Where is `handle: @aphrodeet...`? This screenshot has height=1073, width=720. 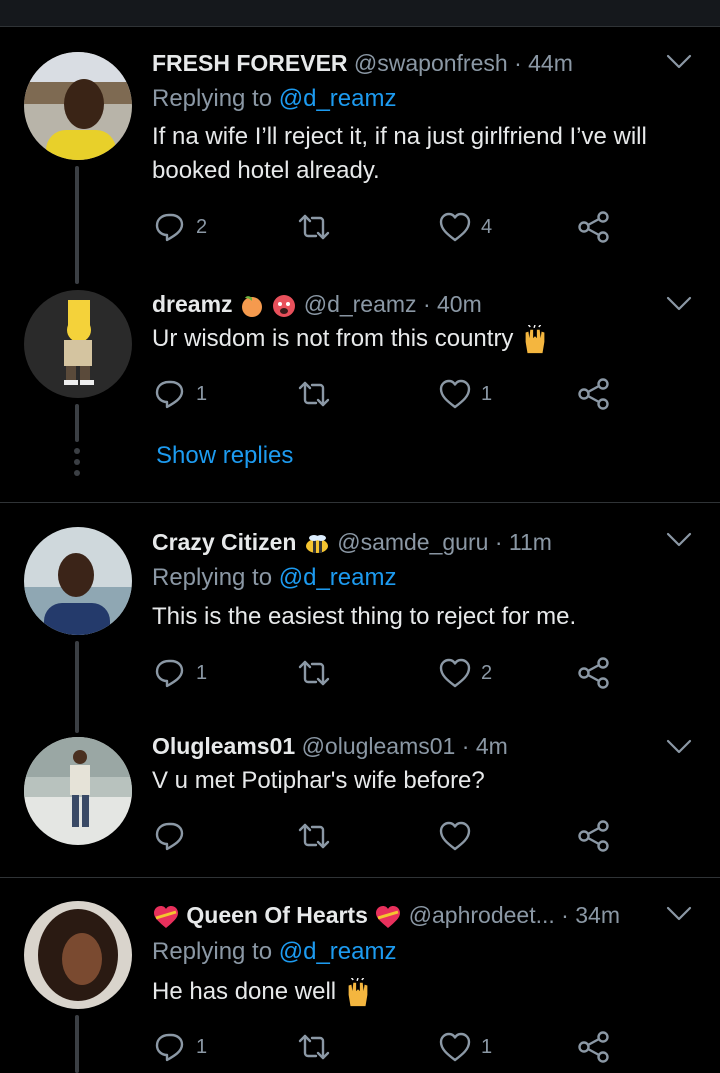 handle: @aphrodeet... is located at coordinates (482, 915).